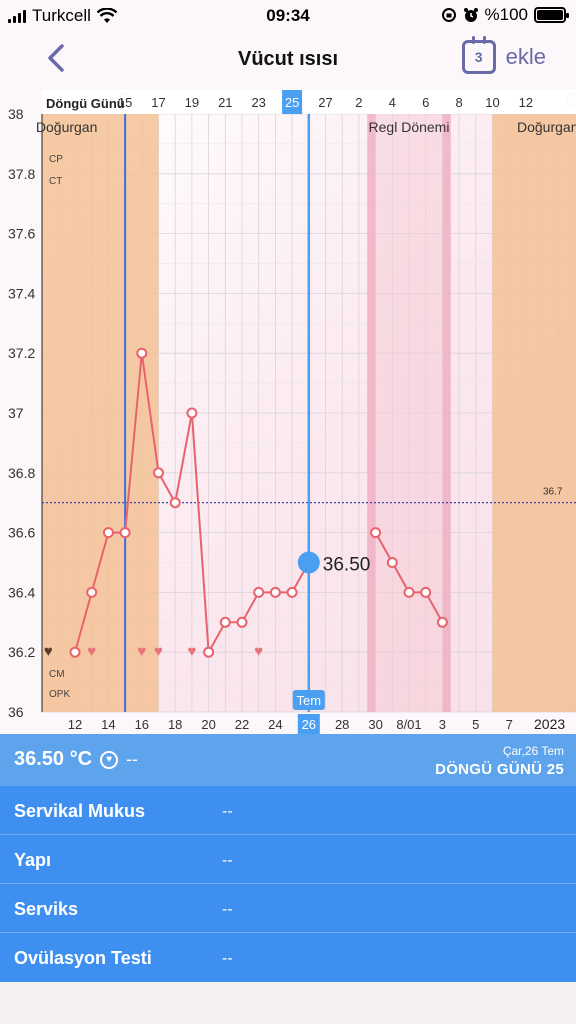 The width and height of the screenshot is (576, 1024). I want to click on top-tick-label: 25, so click(292, 102).